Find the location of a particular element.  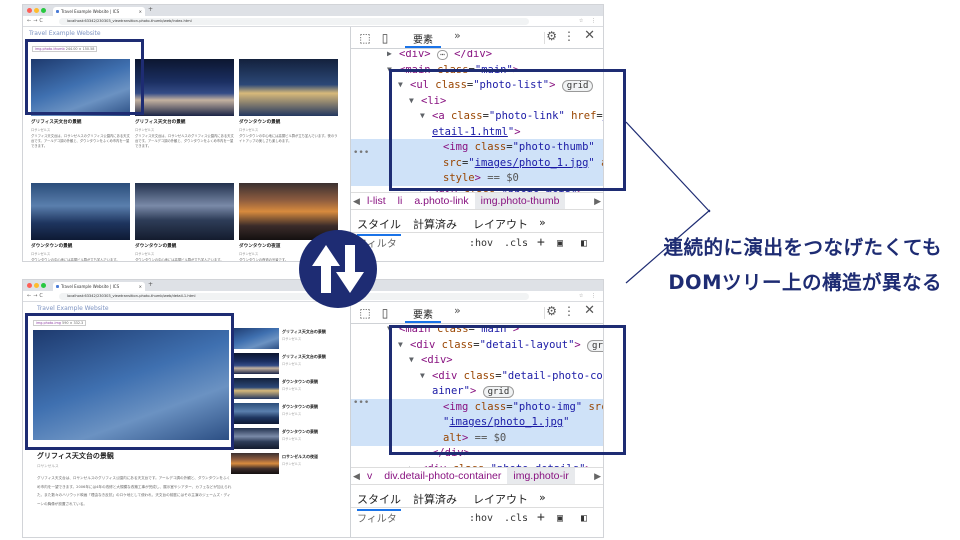

tooltip-dims: 590 × 332.3 is located at coordinates (73, 323).